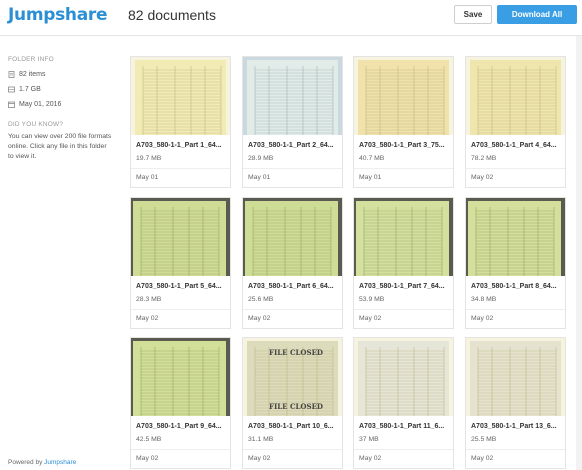 This screenshot has height=470, width=582. Describe the element at coordinates (172, 15) in the screenshot. I see `page-title: 82 documents` at that location.